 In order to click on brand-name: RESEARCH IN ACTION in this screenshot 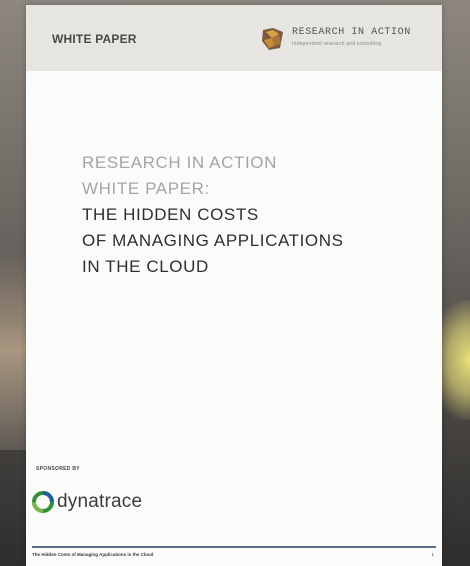, I will do `click(351, 32)`.